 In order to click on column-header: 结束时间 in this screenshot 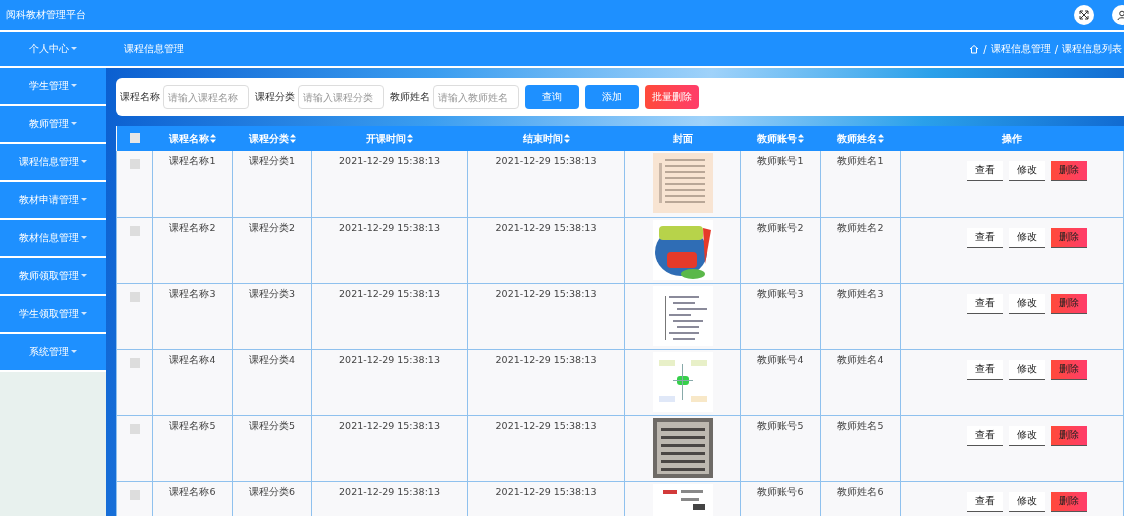, I will do `click(542, 138)`.